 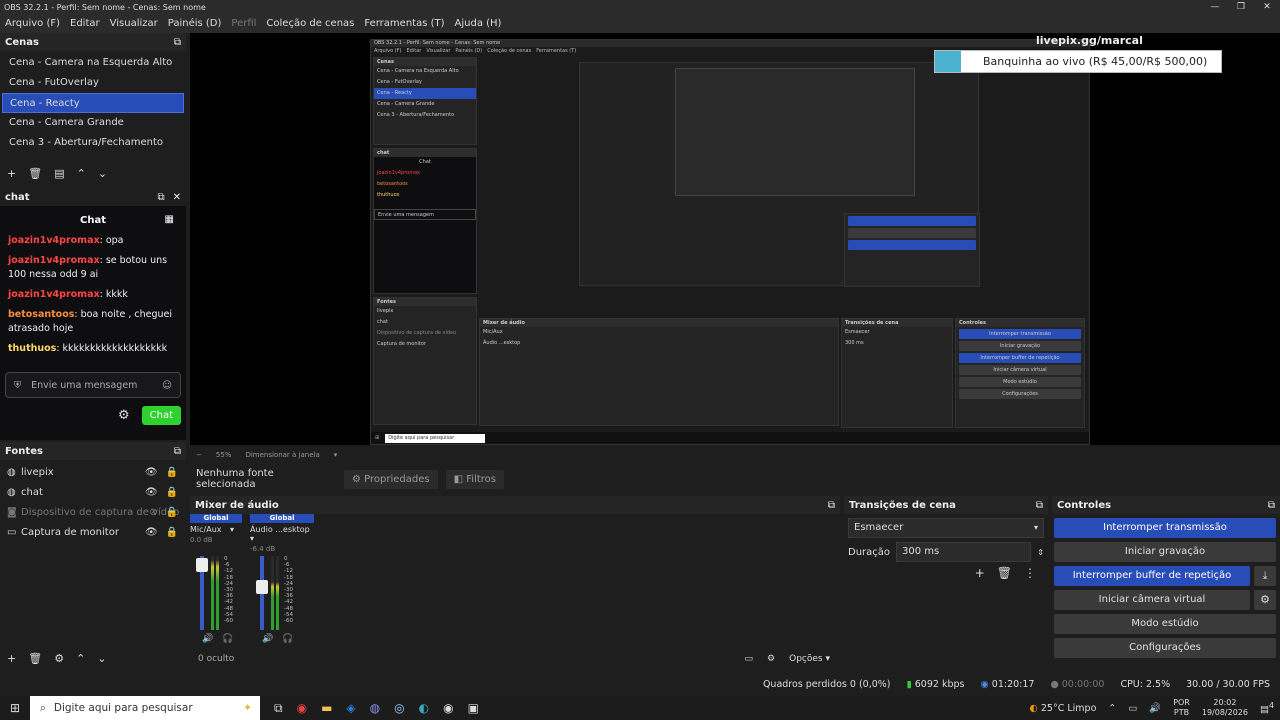 I want to click on chat-username: betosantoos, so click(x=41, y=314).